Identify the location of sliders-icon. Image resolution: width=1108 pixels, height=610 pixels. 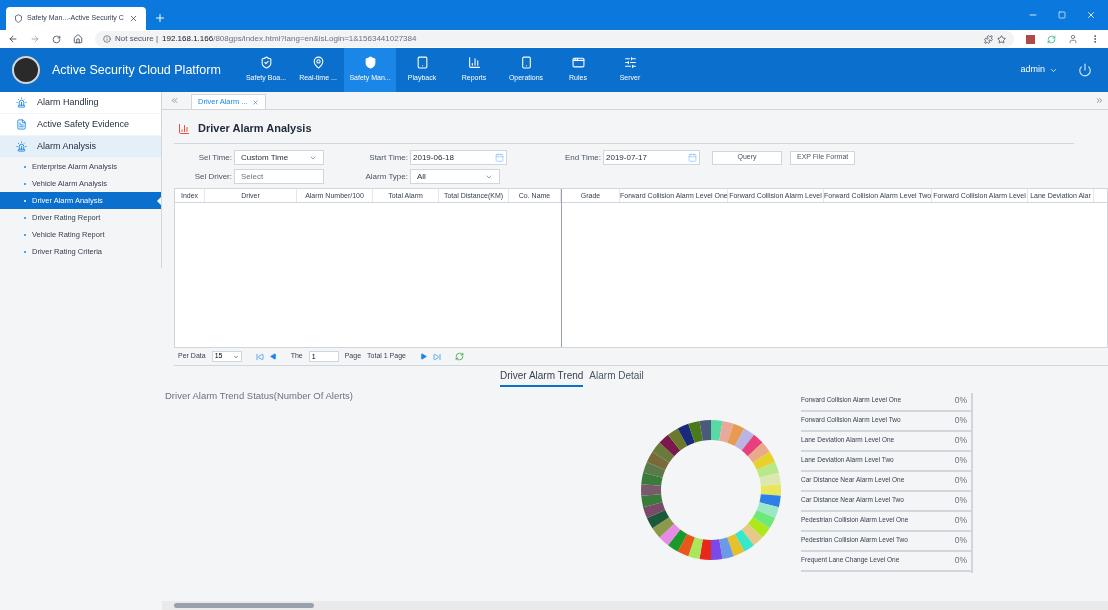
(630, 63).